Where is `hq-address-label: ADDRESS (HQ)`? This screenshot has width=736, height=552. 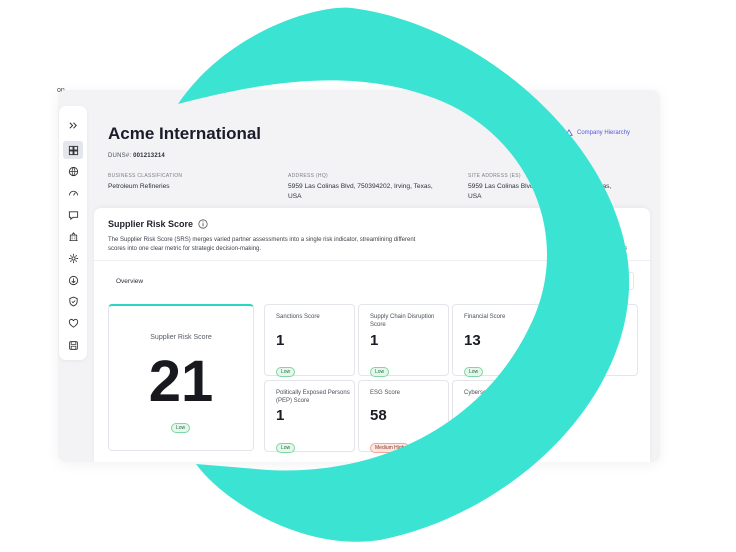 hq-address-label: ADDRESS (HQ) is located at coordinates (308, 176).